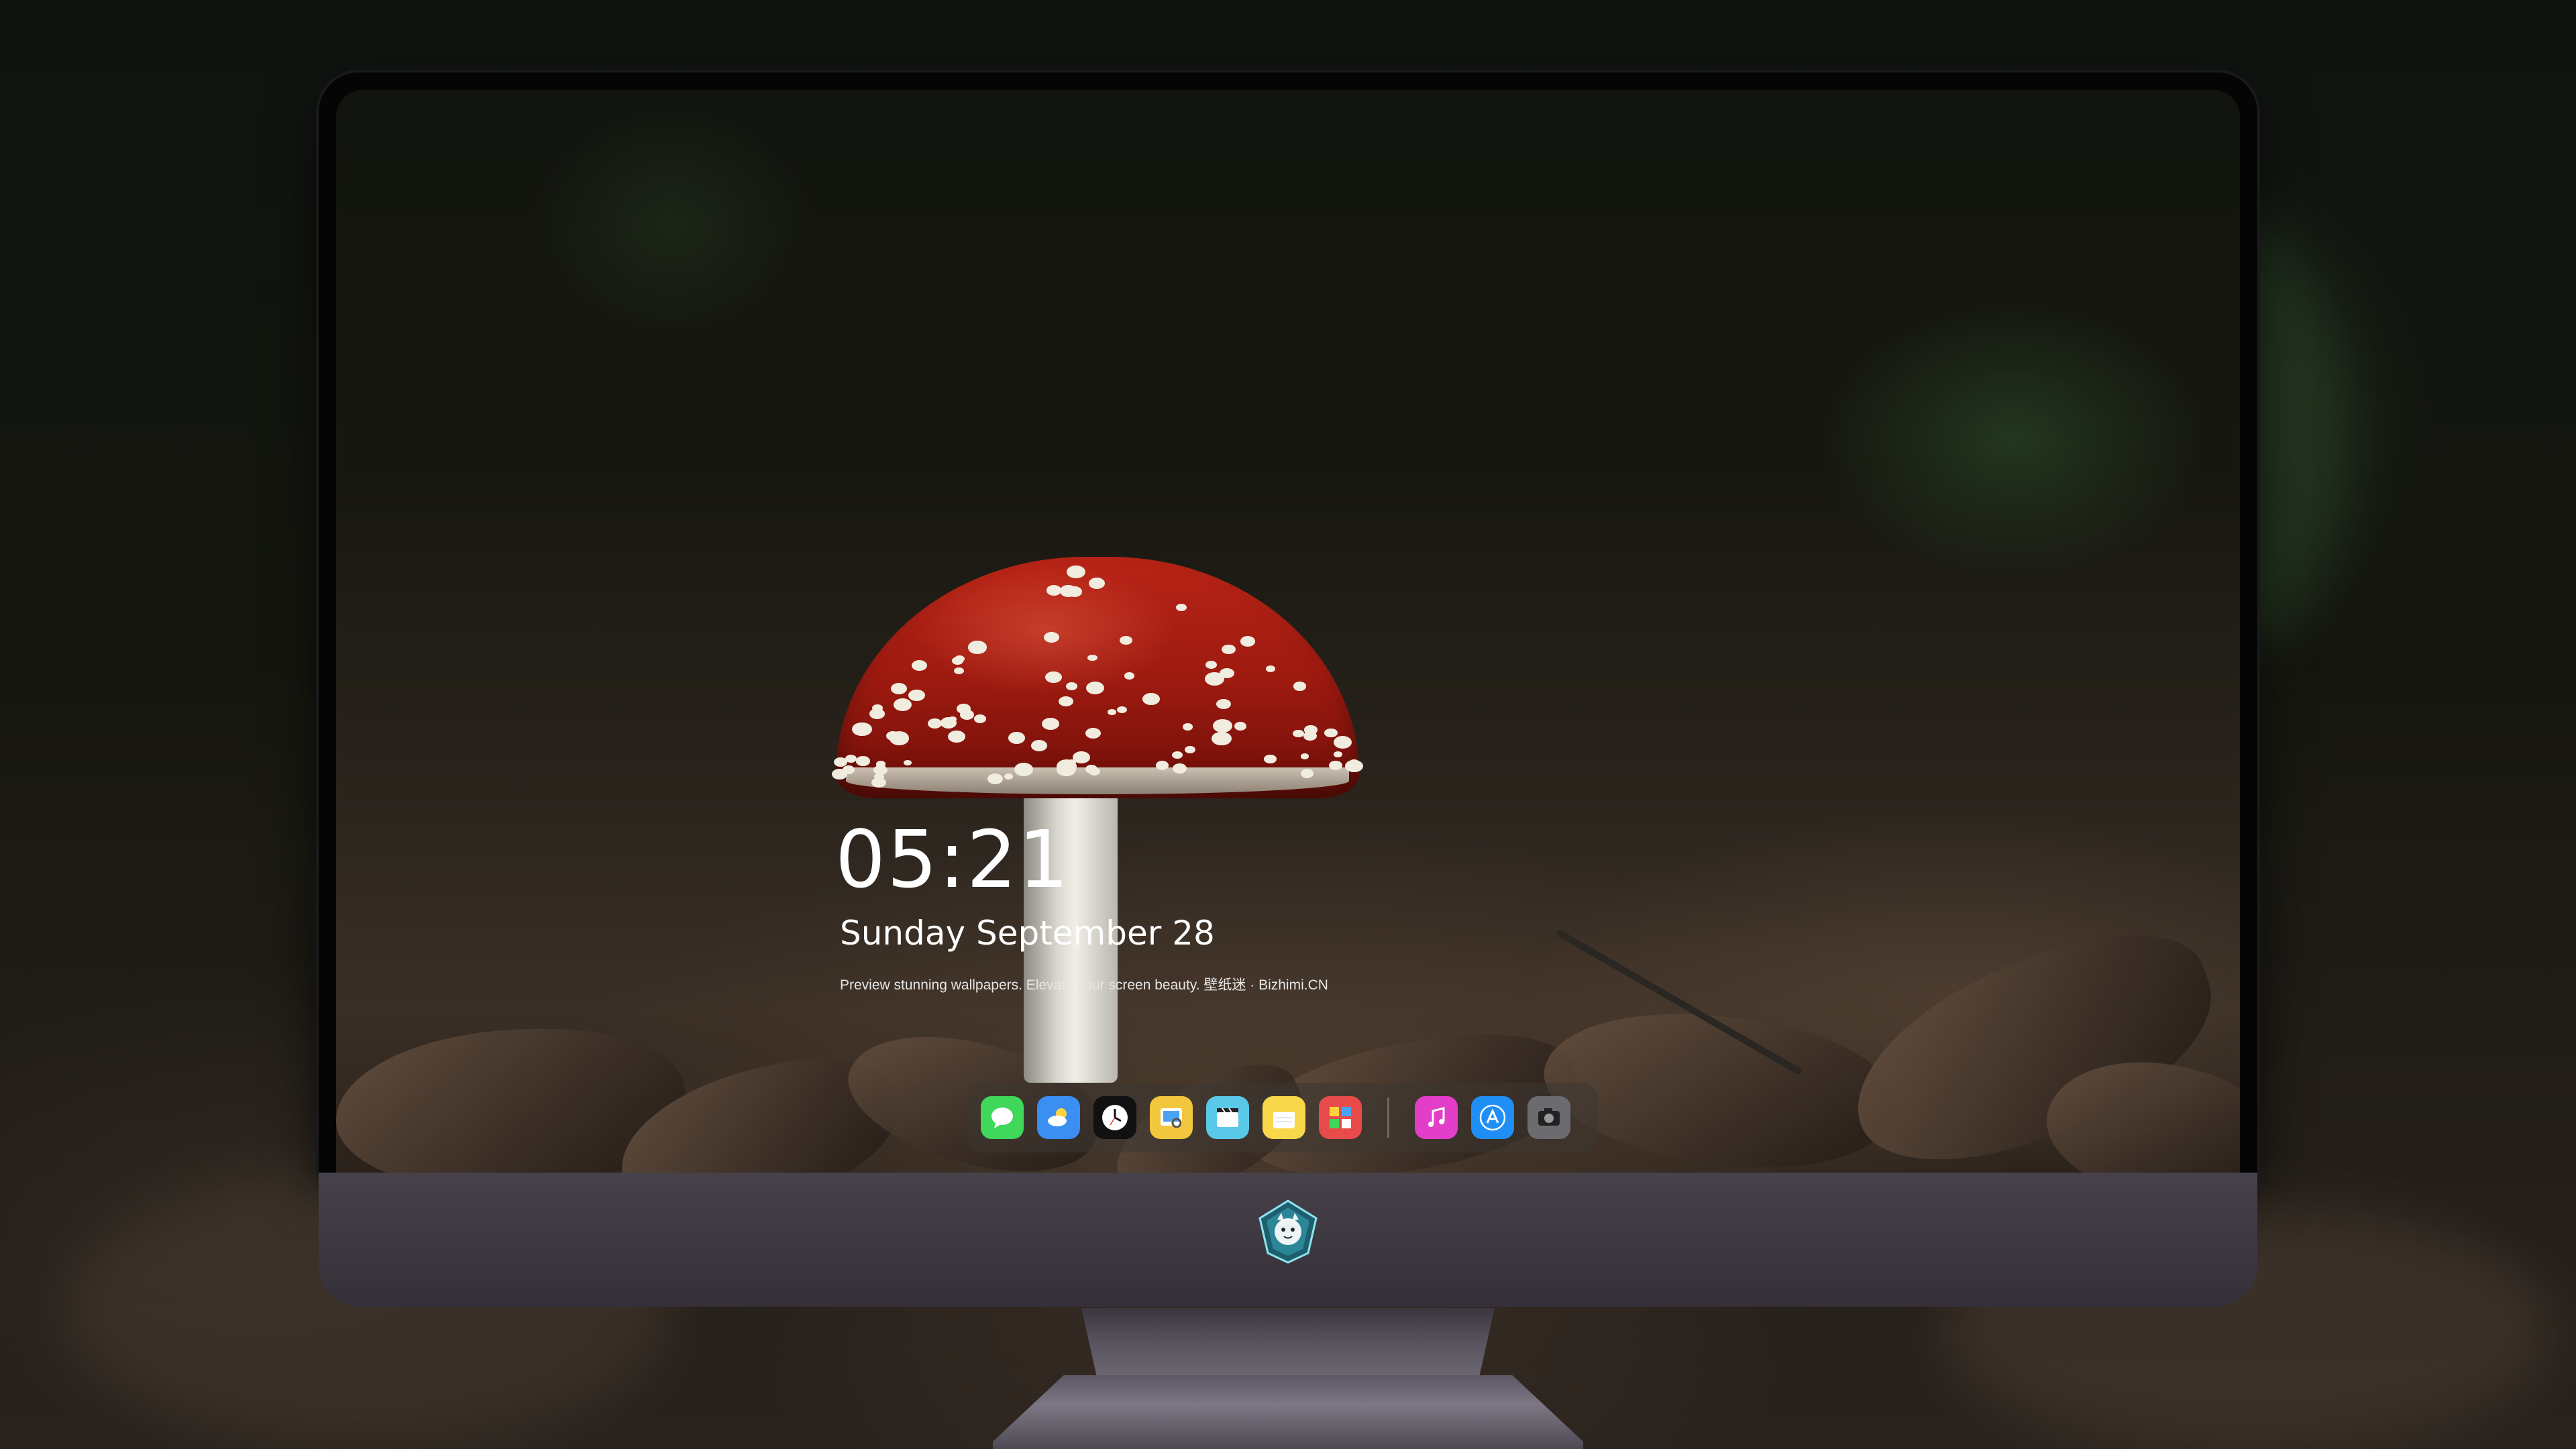 This screenshot has height=1449, width=2576. I want to click on clock-icon, so click(1115, 1117).